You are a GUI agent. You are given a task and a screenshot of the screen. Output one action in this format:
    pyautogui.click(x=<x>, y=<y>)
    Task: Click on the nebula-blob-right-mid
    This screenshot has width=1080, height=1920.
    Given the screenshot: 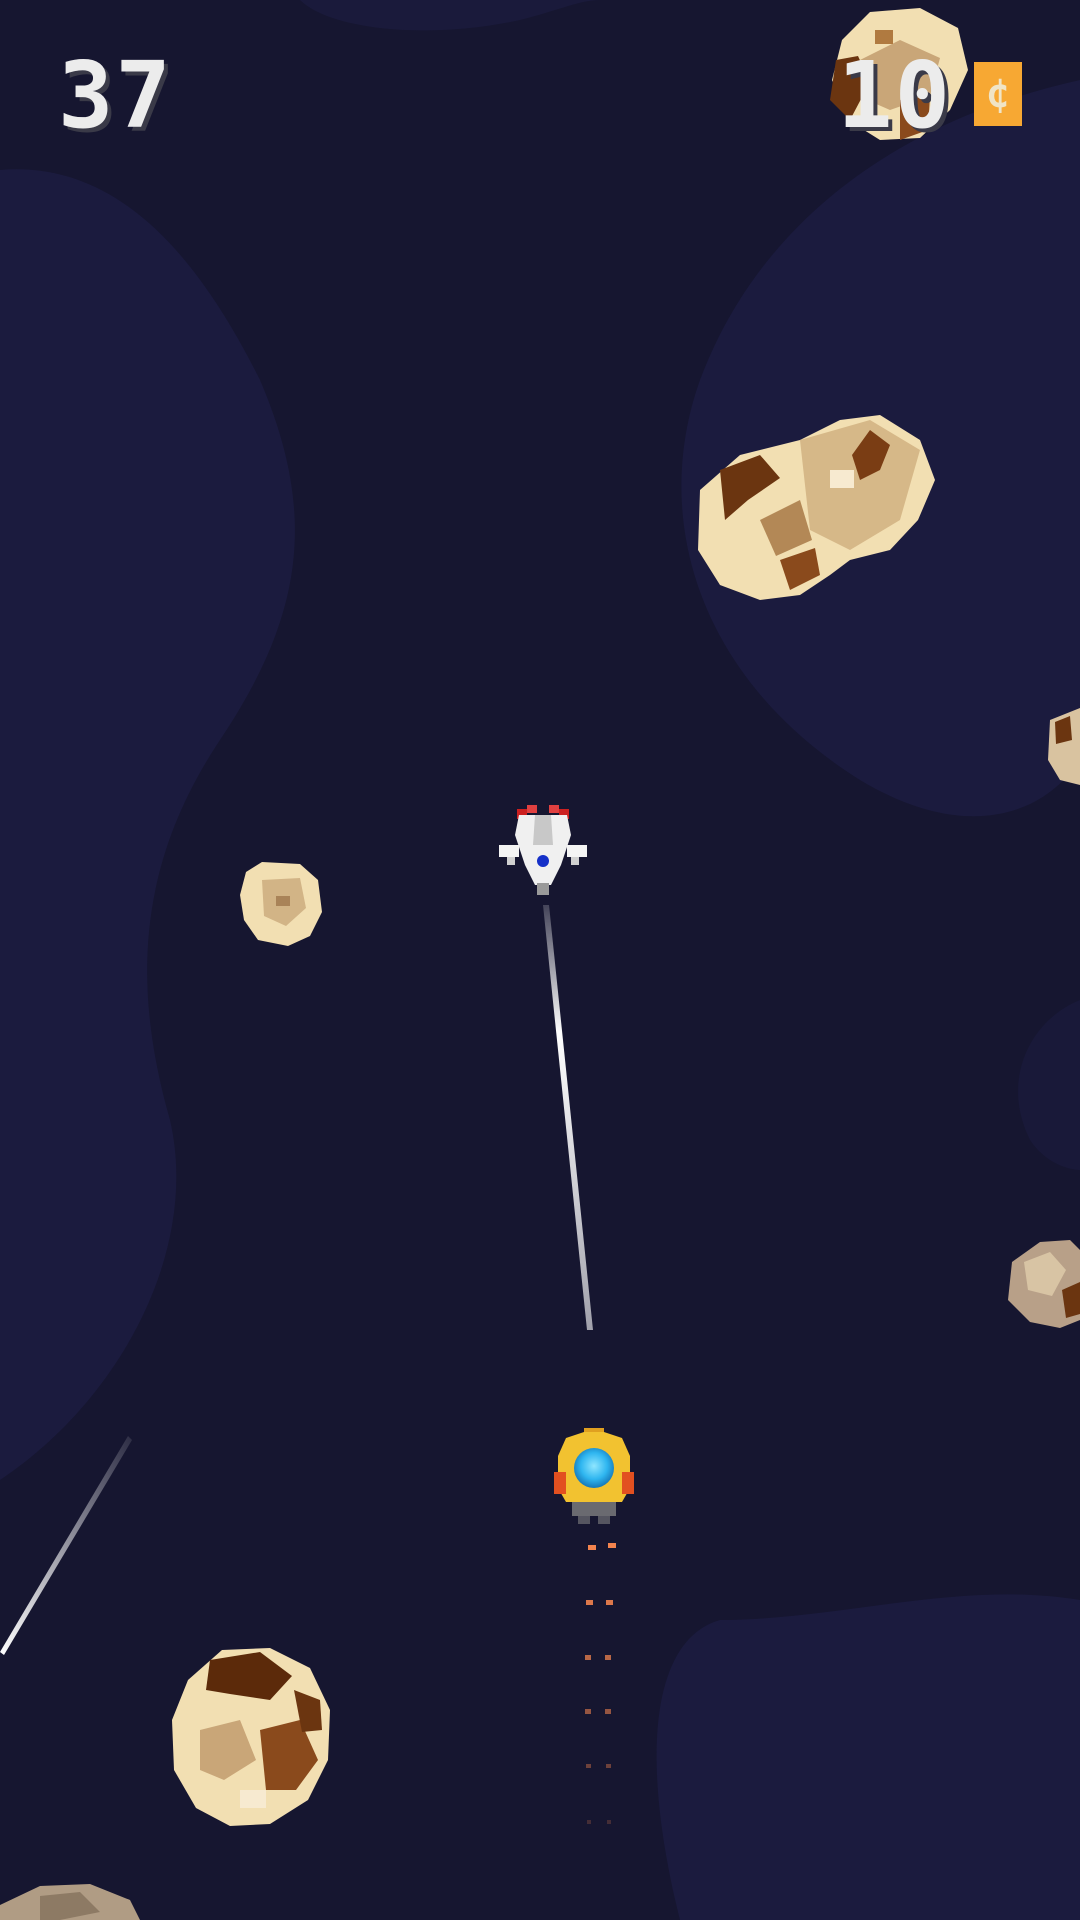 What is the action you would take?
    pyautogui.click(x=1049, y=1085)
    